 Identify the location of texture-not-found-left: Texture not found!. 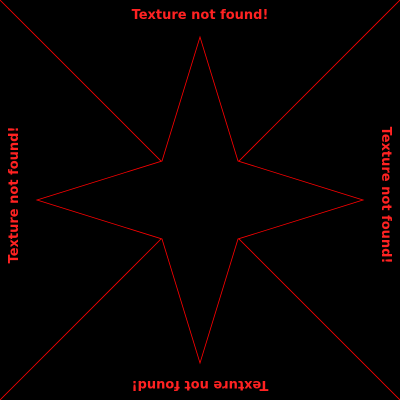
(14, 195).